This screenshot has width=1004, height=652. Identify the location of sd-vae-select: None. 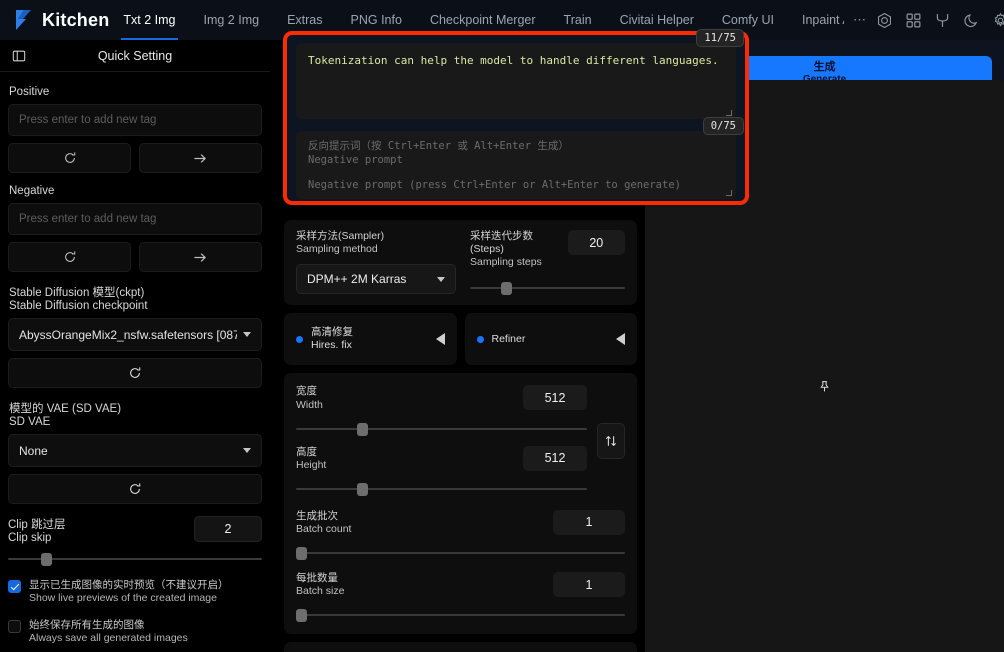
(135, 450).